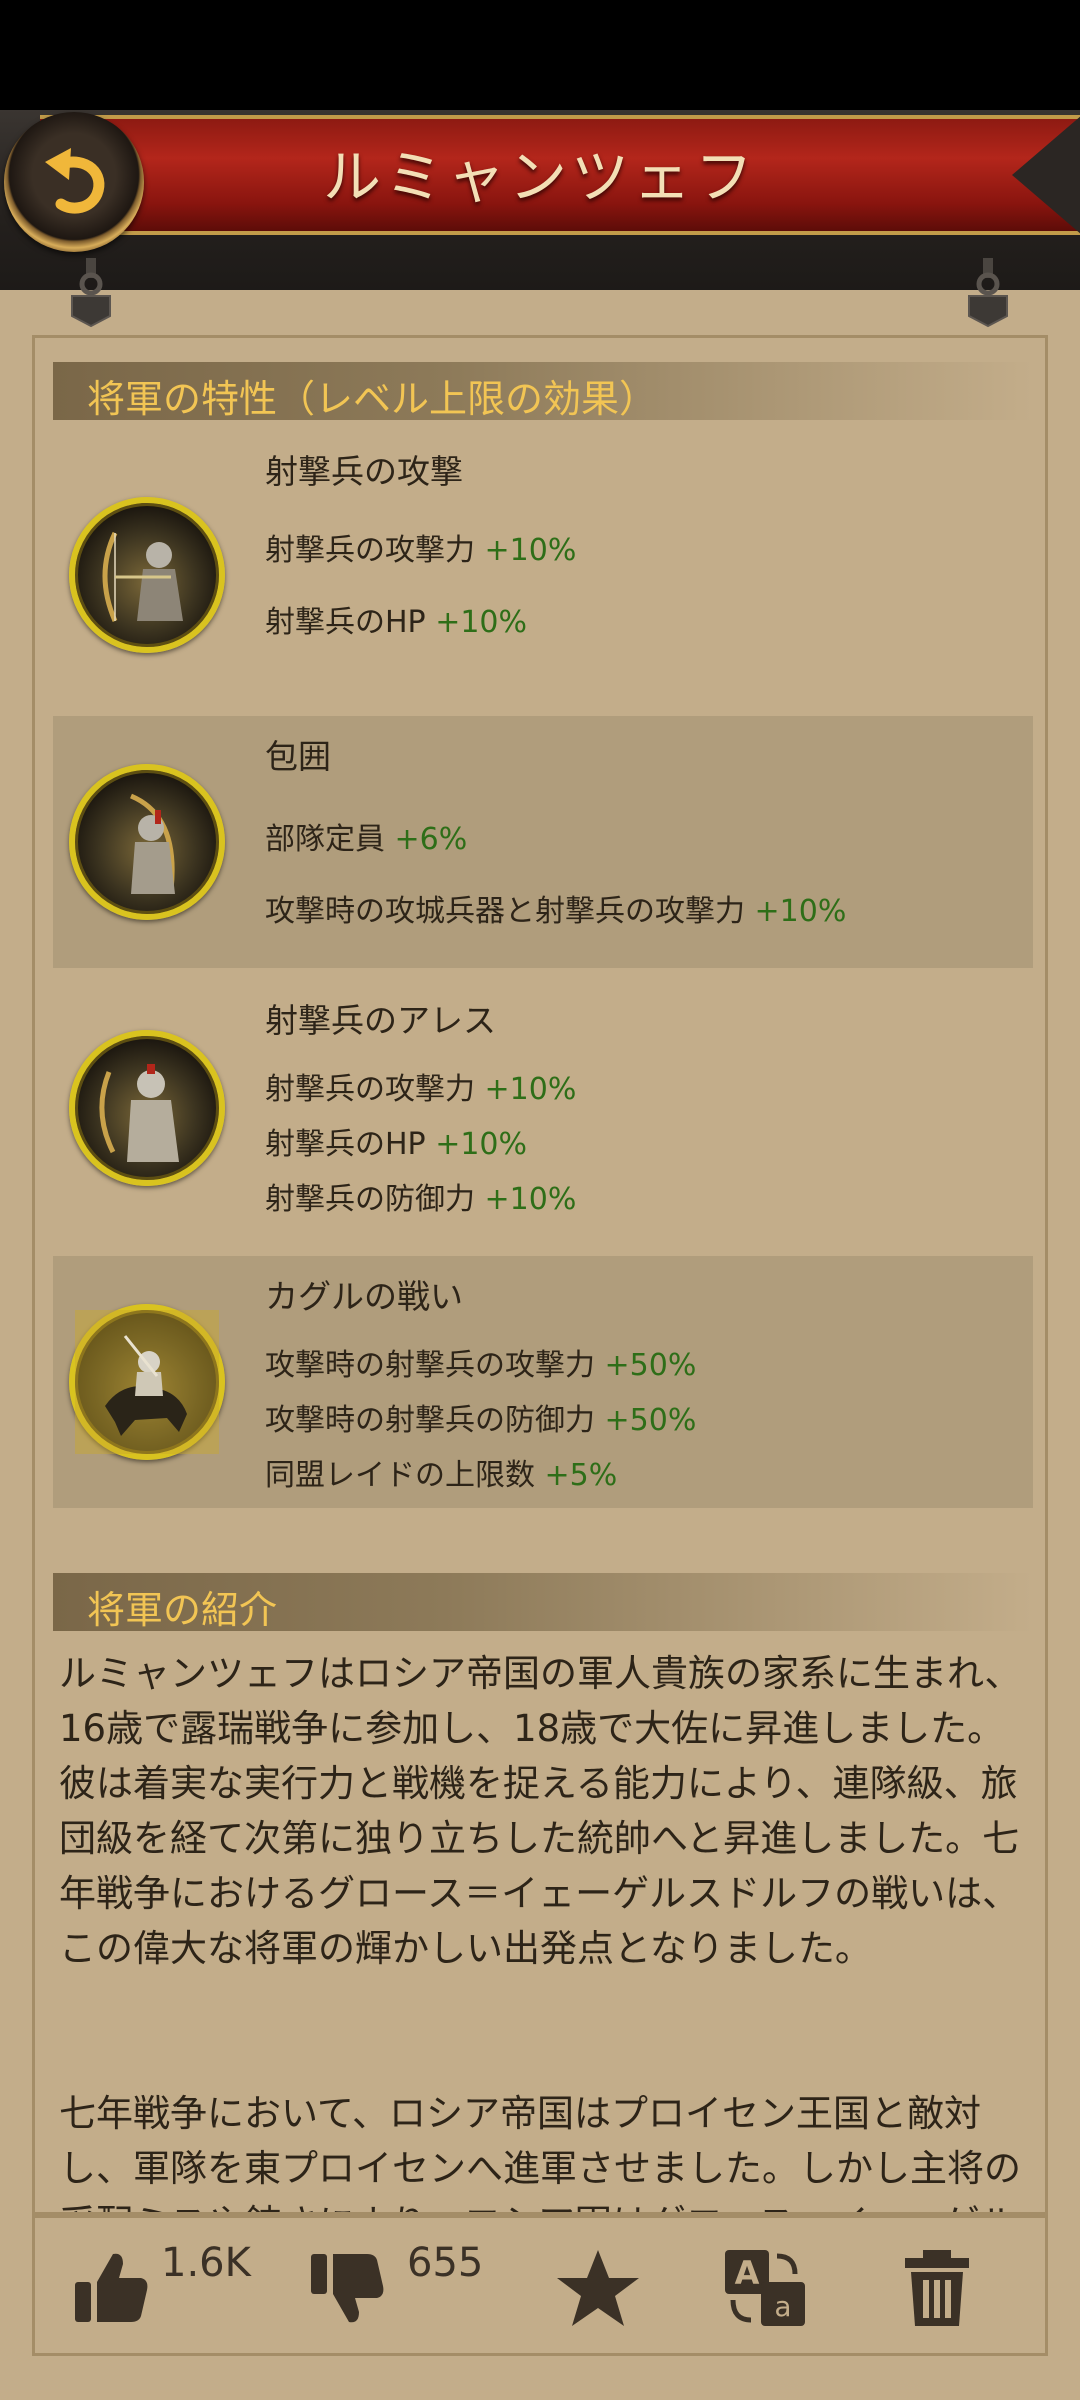  I want to click on back-arrow-icon, so click(75, 181).